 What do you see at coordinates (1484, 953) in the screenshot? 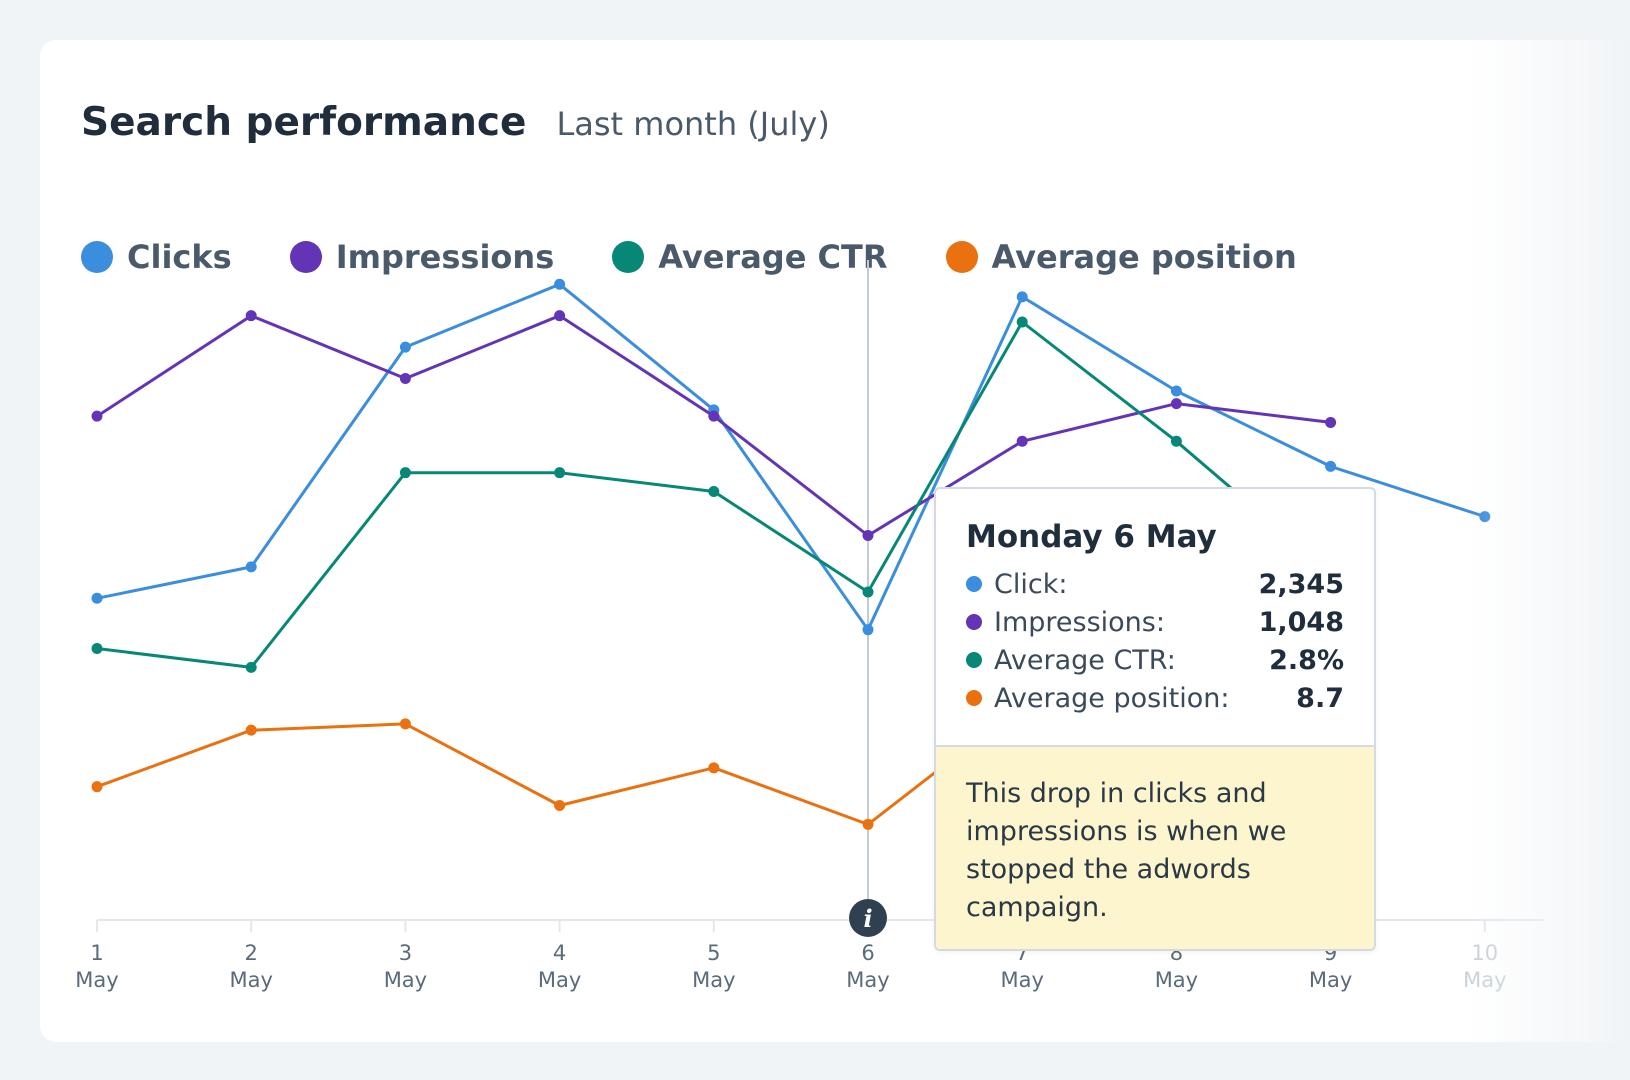
I see `x-tick-label-day: 10` at bounding box center [1484, 953].